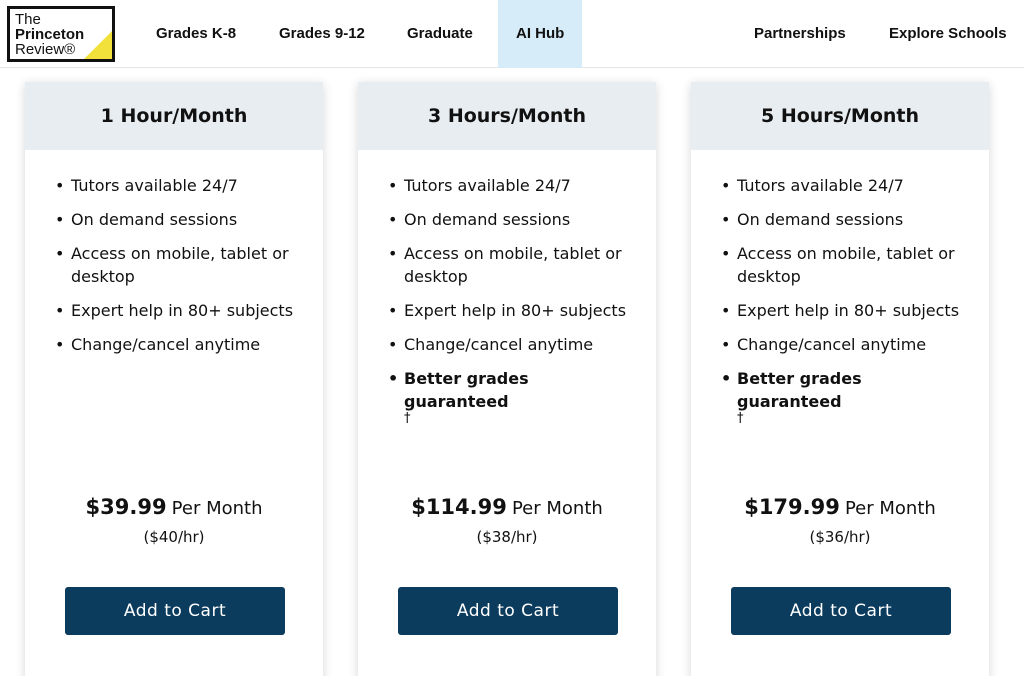 Image resolution: width=1024 pixels, height=676 pixels. What do you see at coordinates (440, 34) in the screenshot?
I see `nav-graduate: Graduate` at bounding box center [440, 34].